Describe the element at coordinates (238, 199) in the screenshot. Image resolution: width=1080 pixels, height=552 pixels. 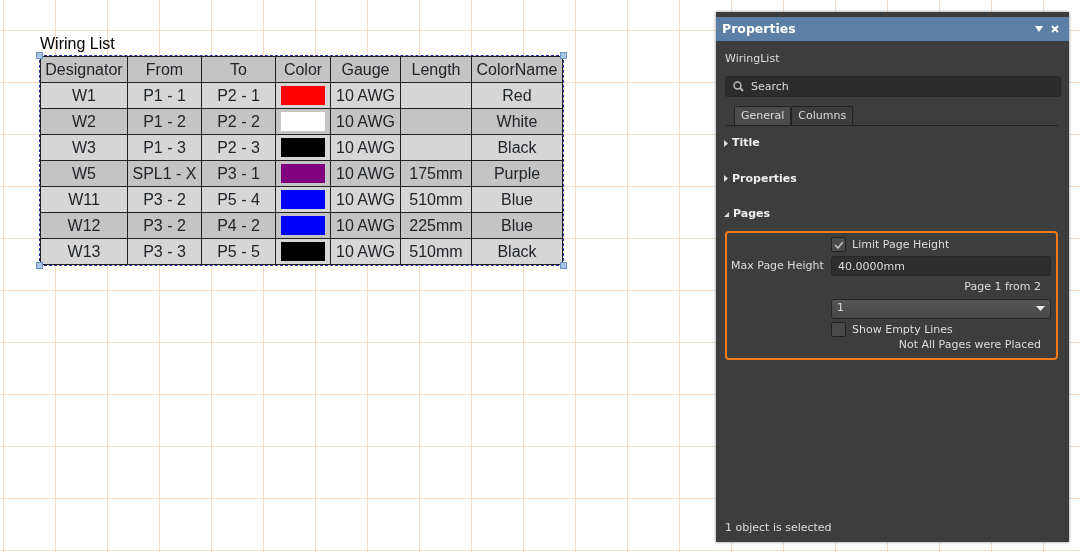
I see `table-cell: P5 - 4` at that location.